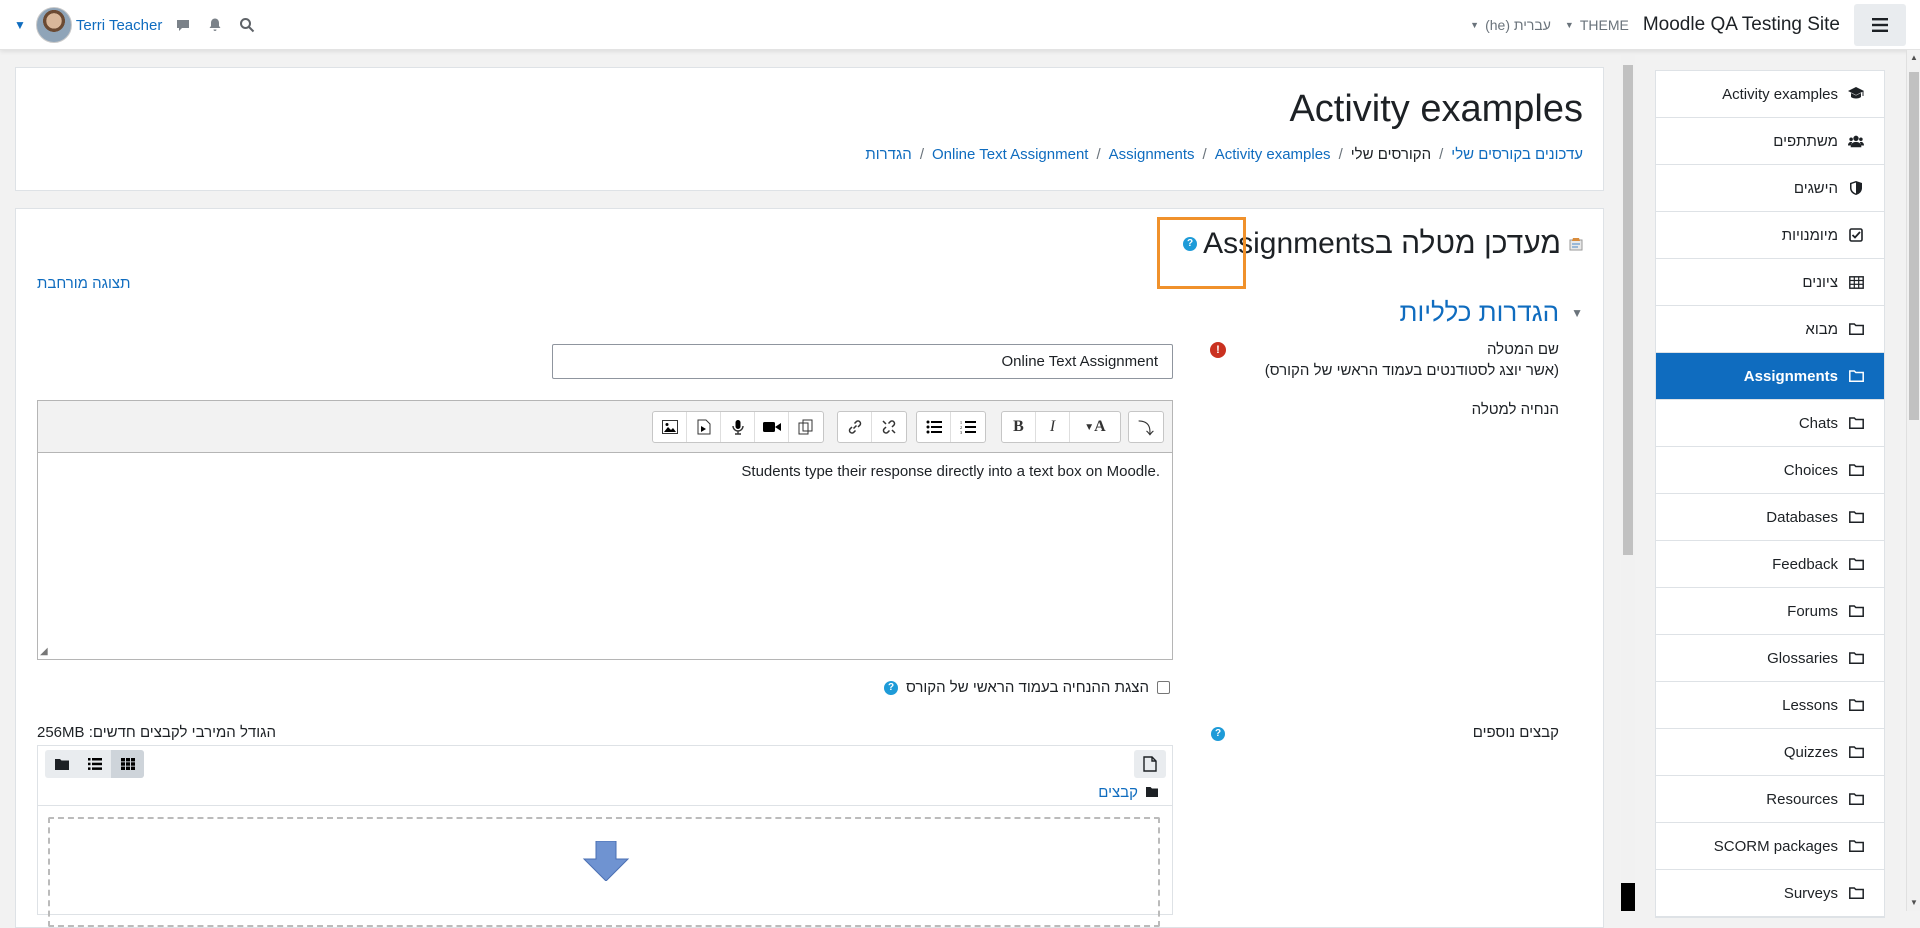  Describe the element at coordinates (1856, 188) in the screenshot. I see `shield-icon` at that location.